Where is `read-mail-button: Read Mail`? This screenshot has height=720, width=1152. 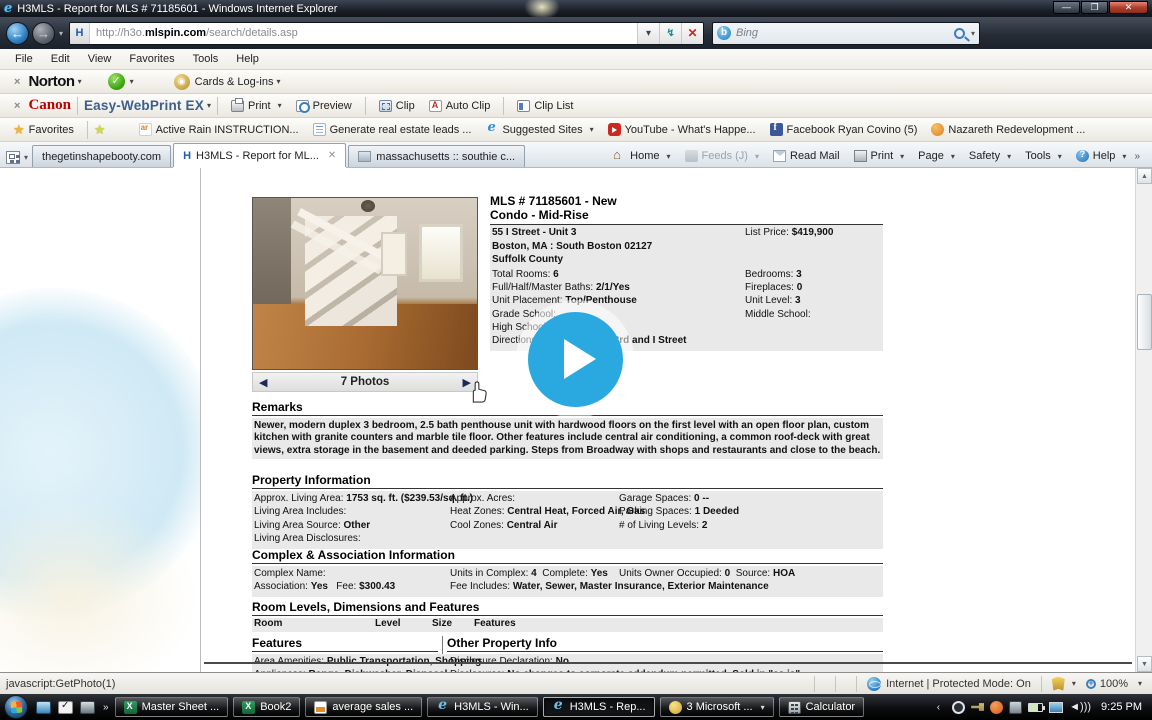
read-mail-button: Read Mail is located at coordinates (806, 156).